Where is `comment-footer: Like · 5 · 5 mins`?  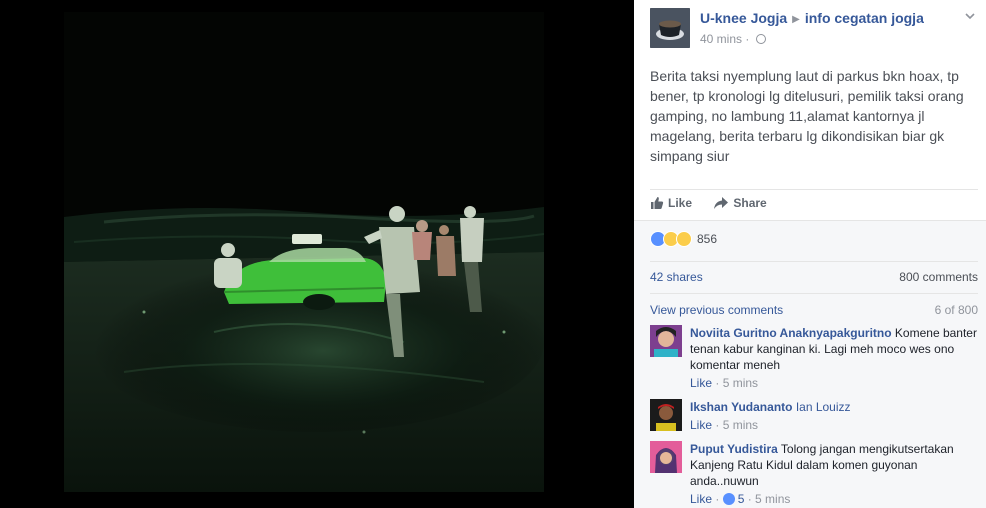 comment-footer: Like · 5 · 5 mins is located at coordinates (740, 499).